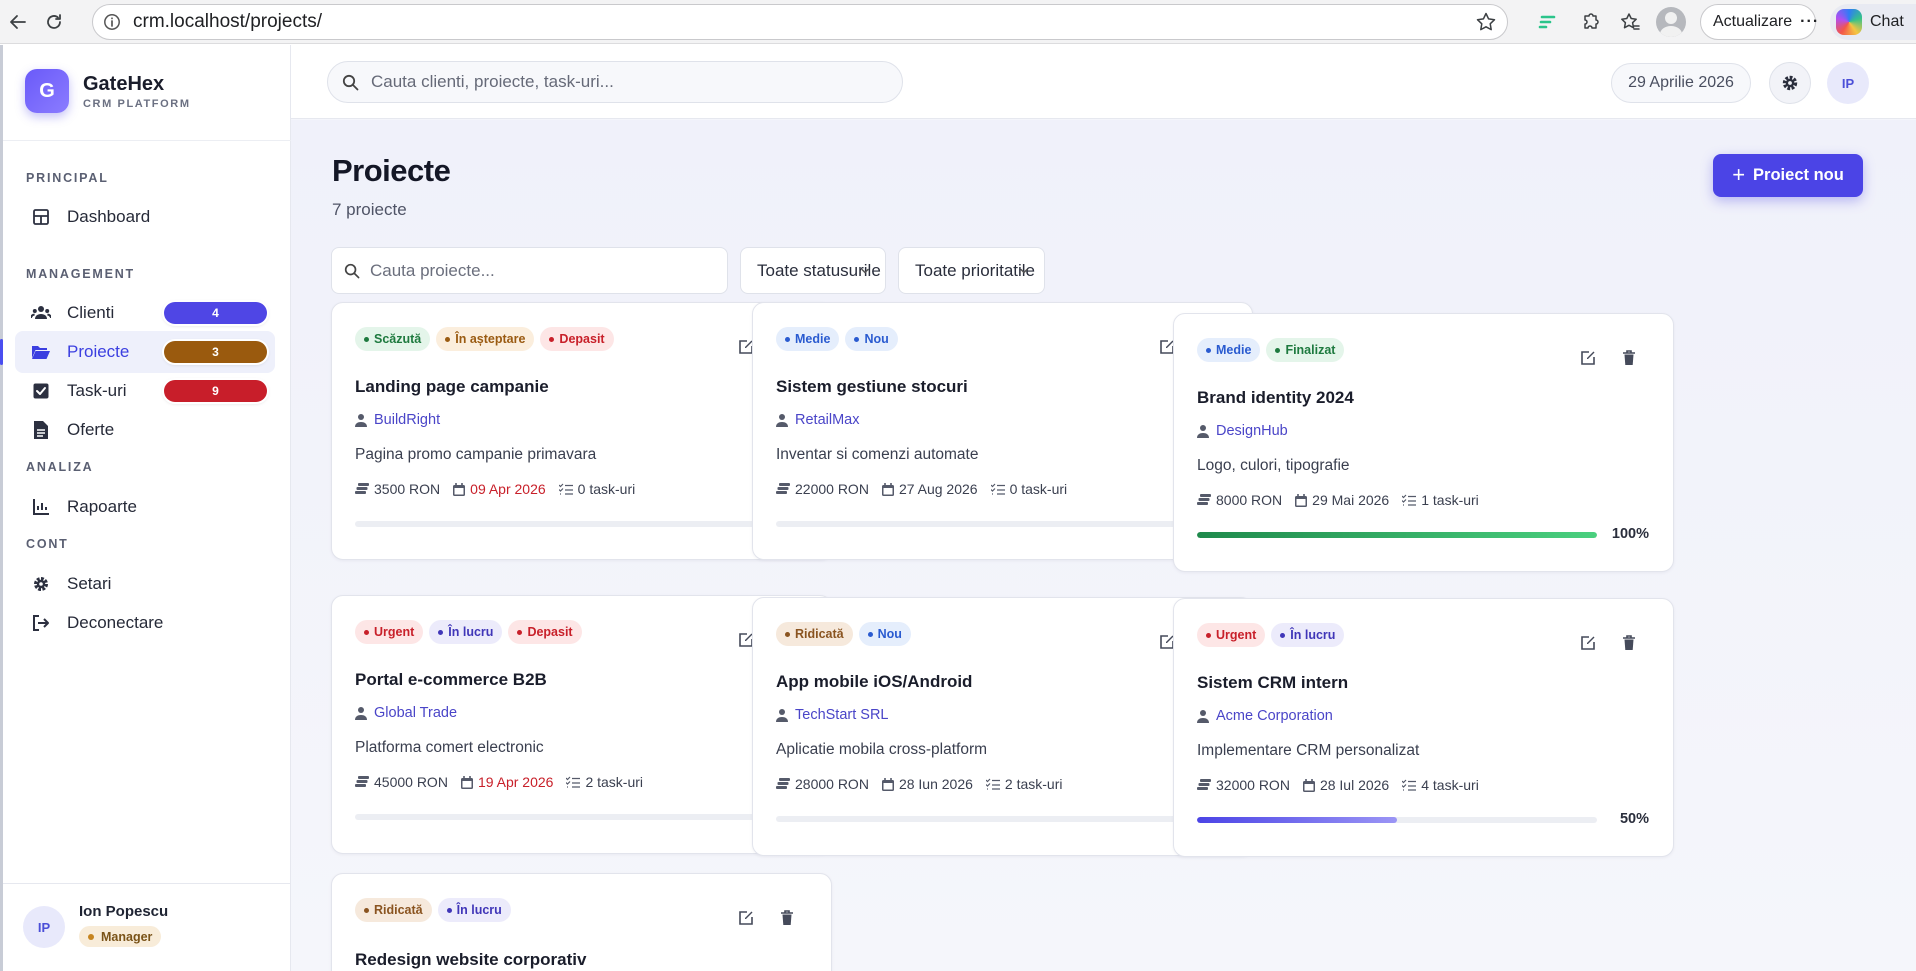 The image size is (1916, 971). I want to click on project-client: RetailMax, so click(817, 420).